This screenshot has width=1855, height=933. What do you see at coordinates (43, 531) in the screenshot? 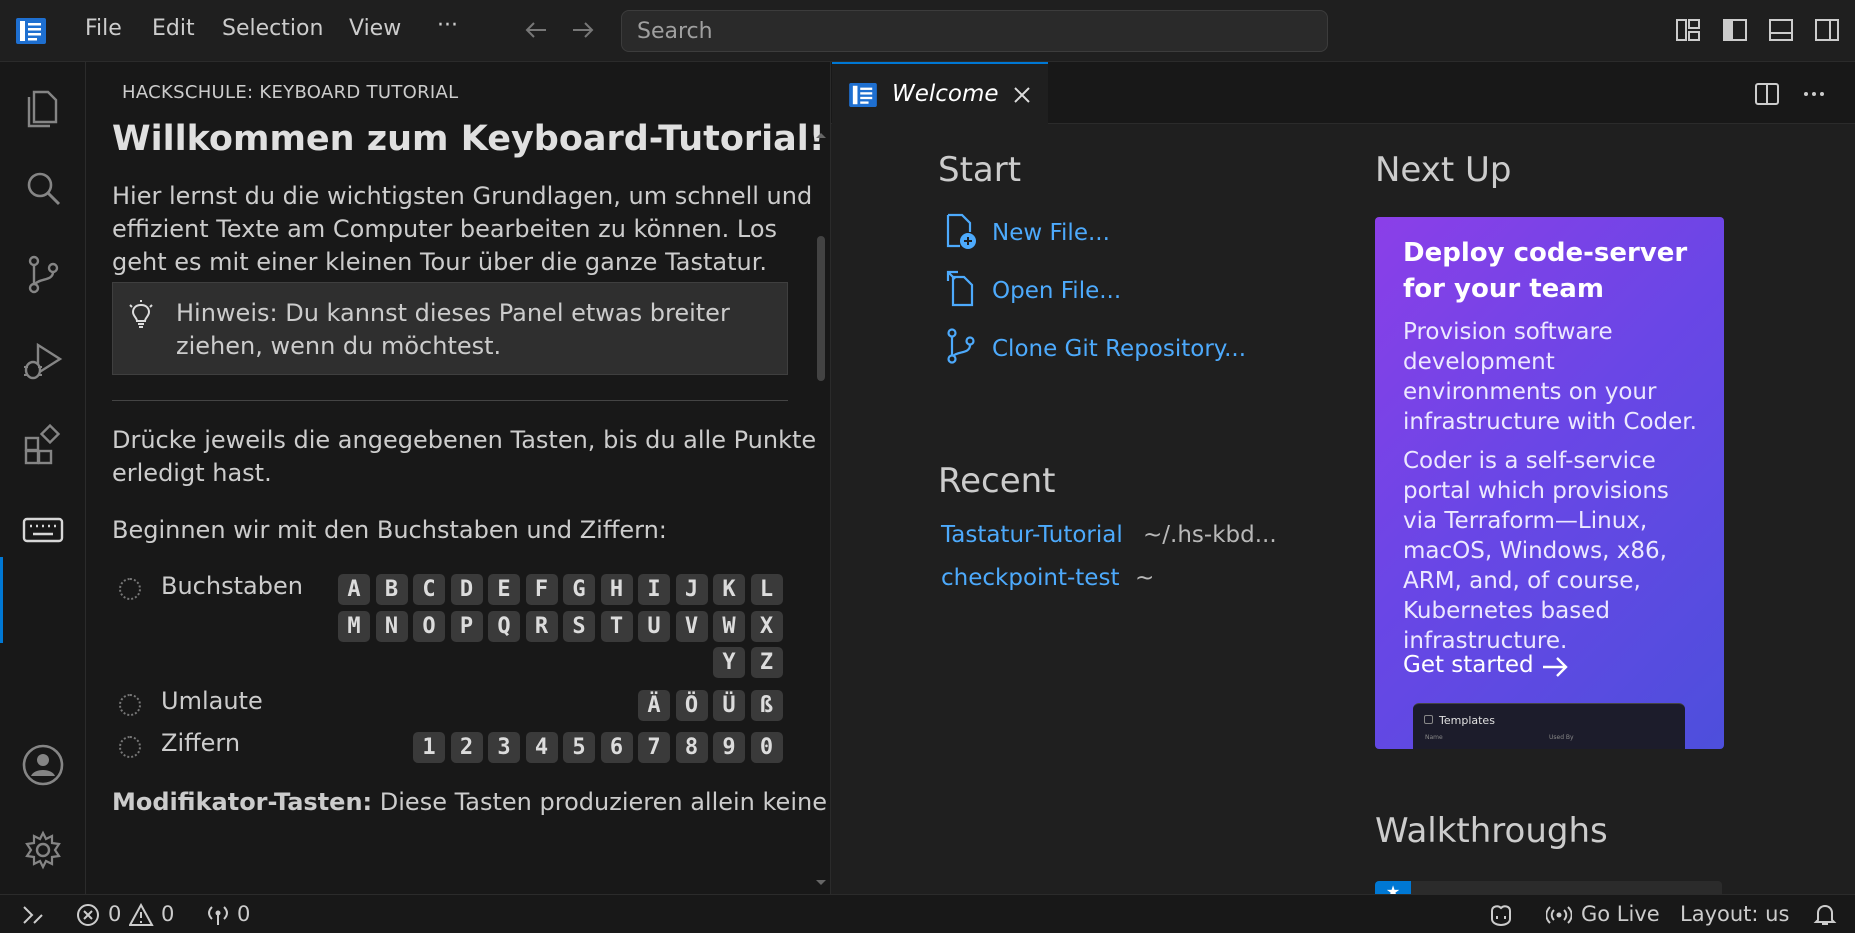
I see `keyboard-icon` at bounding box center [43, 531].